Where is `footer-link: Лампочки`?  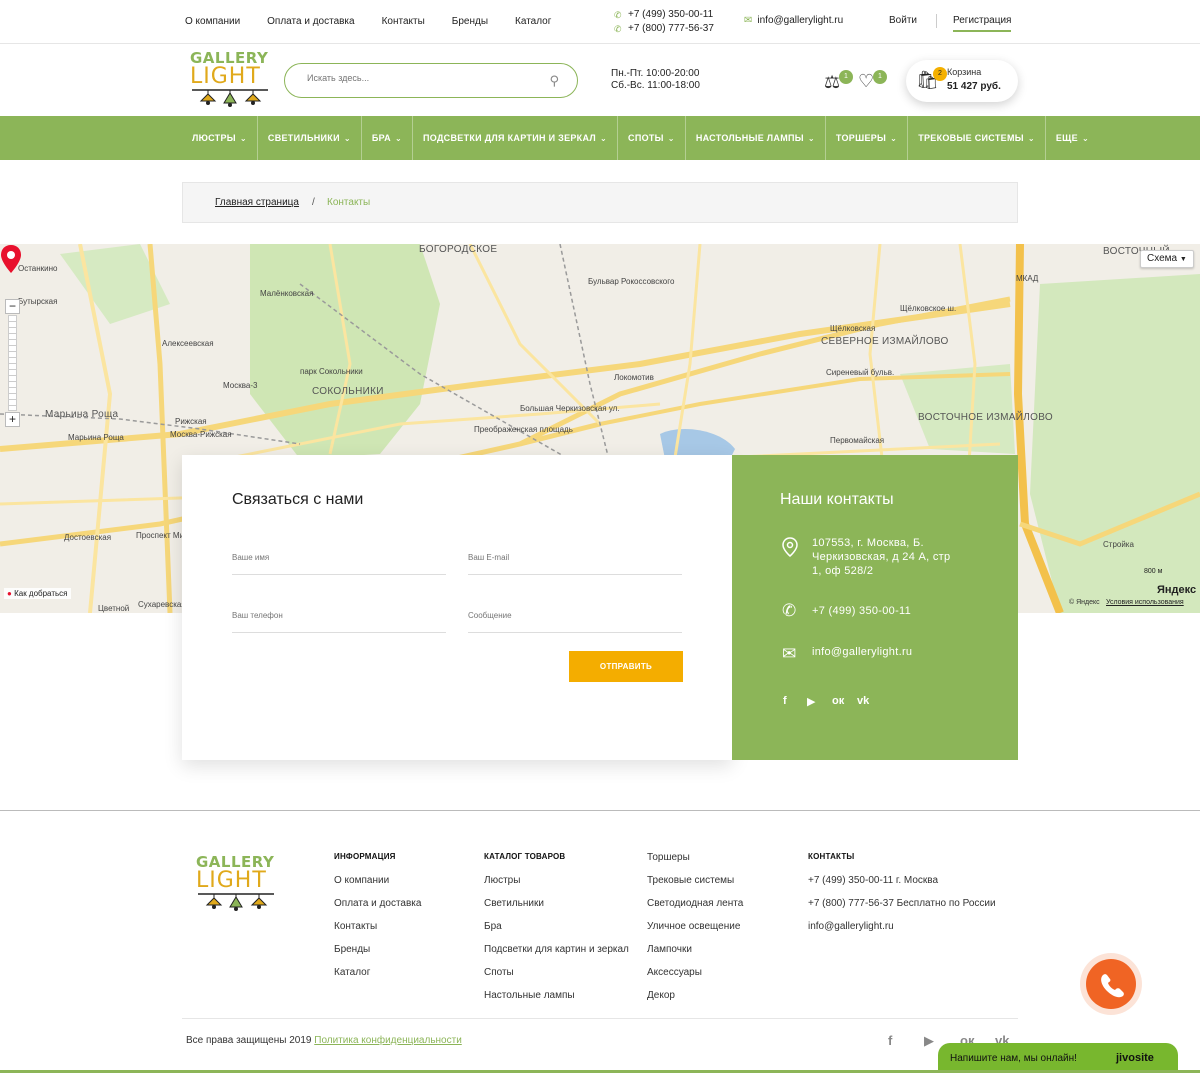 footer-link: Лампочки is located at coordinates (695, 955).